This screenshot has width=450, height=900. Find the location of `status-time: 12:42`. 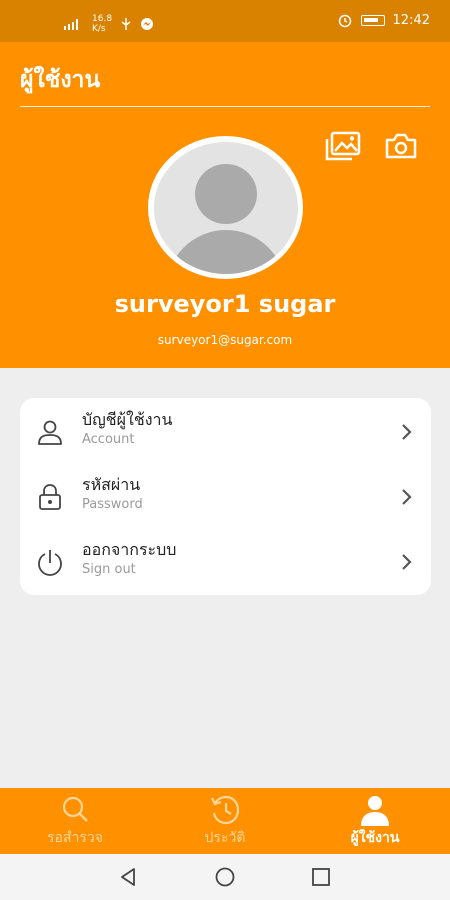

status-time: 12:42 is located at coordinates (411, 20).